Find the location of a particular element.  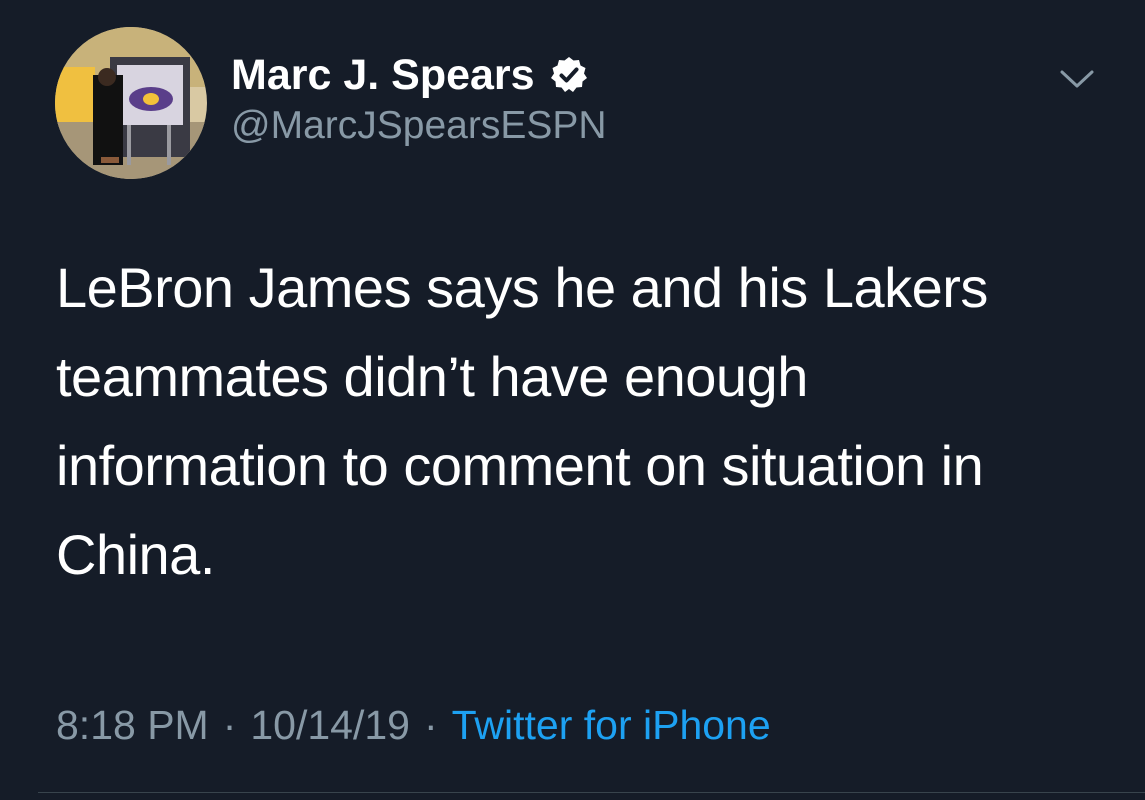

author-name-row: Marc J. Spears is located at coordinates (410, 75).